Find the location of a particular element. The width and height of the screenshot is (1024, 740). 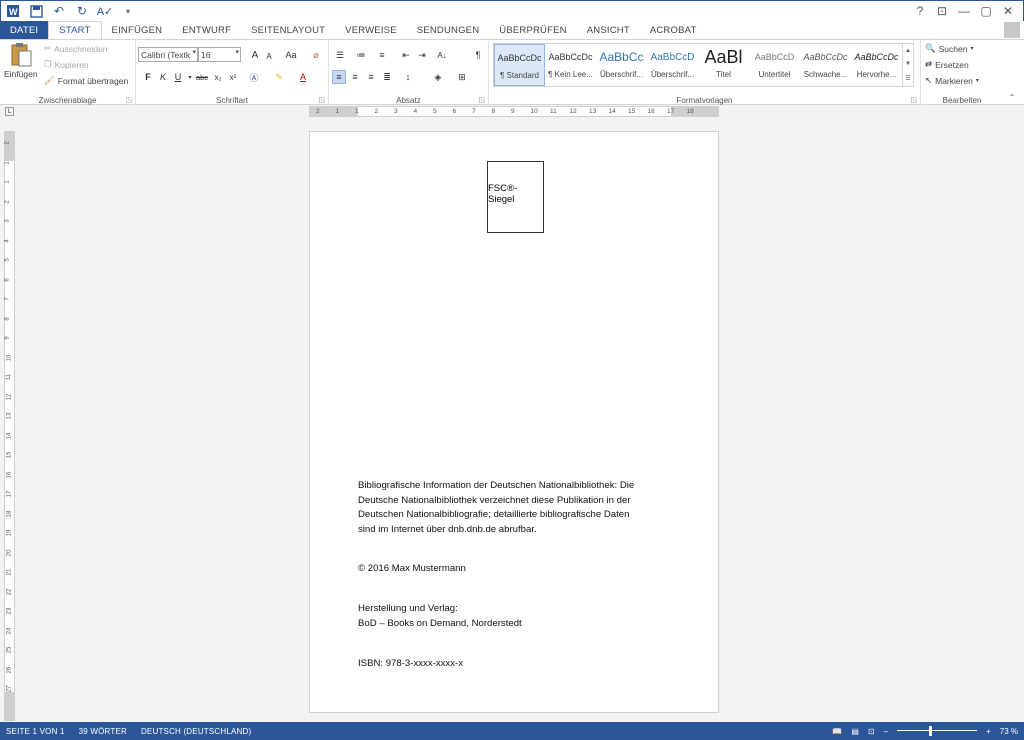

select-button: ↖ Markieren ▾ is located at coordinates (952, 80).